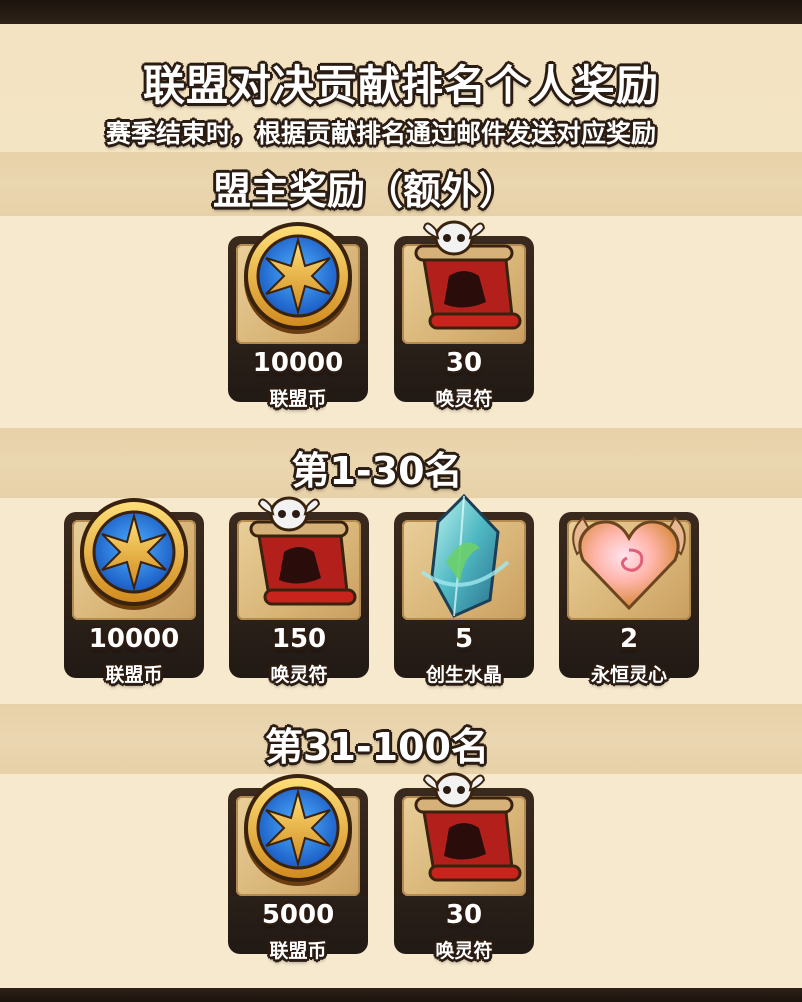 This screenshot has width=802, height=1002. I want to click on genesis-crystal-icon, so click(464, 557).